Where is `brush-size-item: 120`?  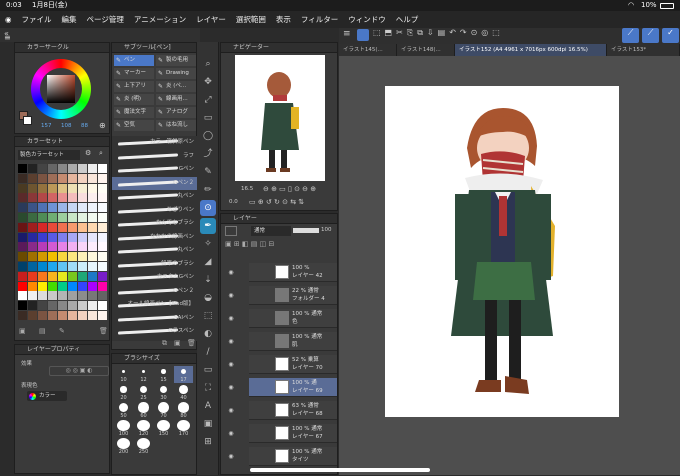
brush-size-item: 120 is located at coordinates (143, 428).